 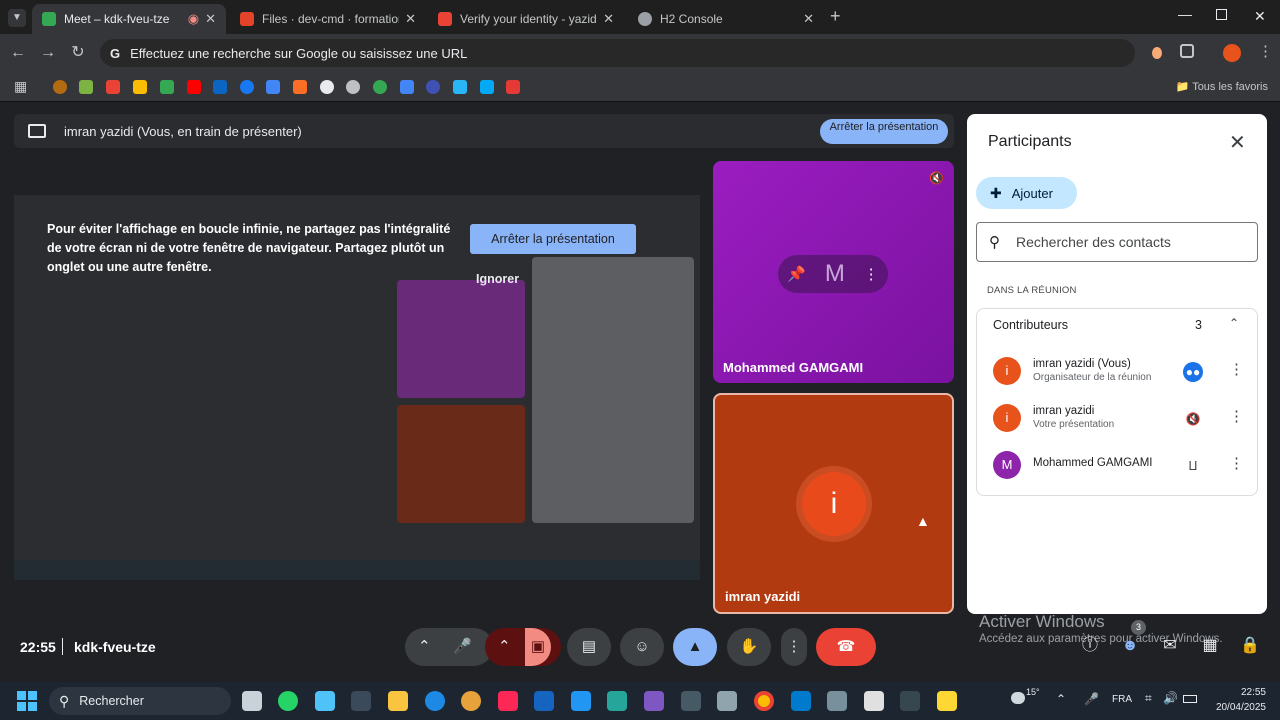 I want to click on calculator-icon, so click(x=361, y=701).